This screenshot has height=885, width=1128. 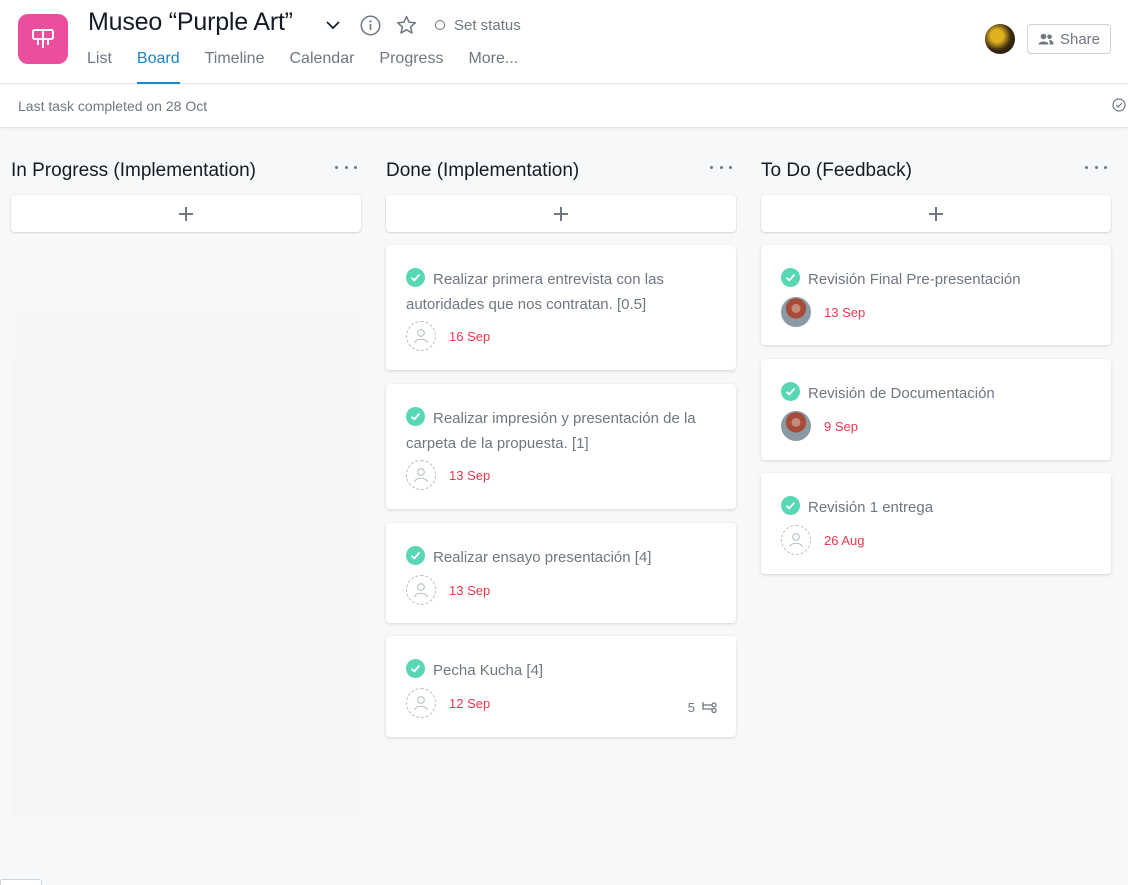 What do you see at coordinates (370, 25) in the screenshot?
I see `info-icon` at bounding box center [370, 25].